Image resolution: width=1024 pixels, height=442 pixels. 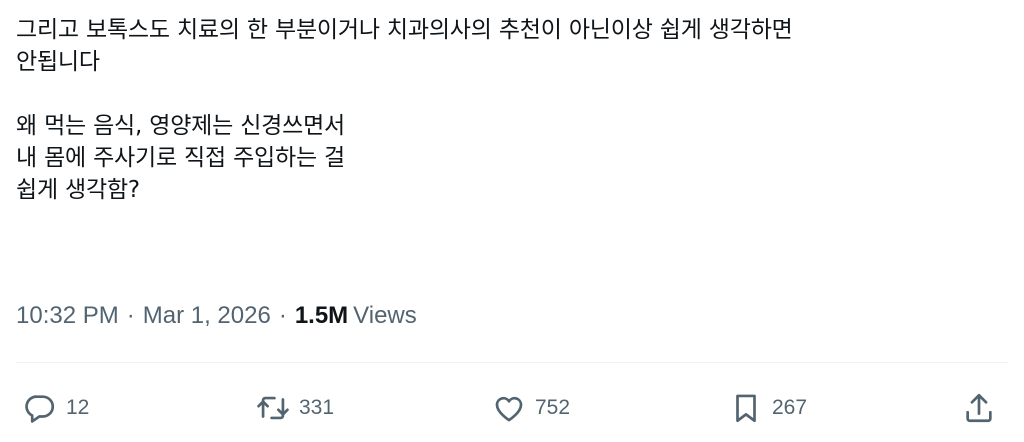 I want to click on views-label: Views, so click(x=385, y=315).